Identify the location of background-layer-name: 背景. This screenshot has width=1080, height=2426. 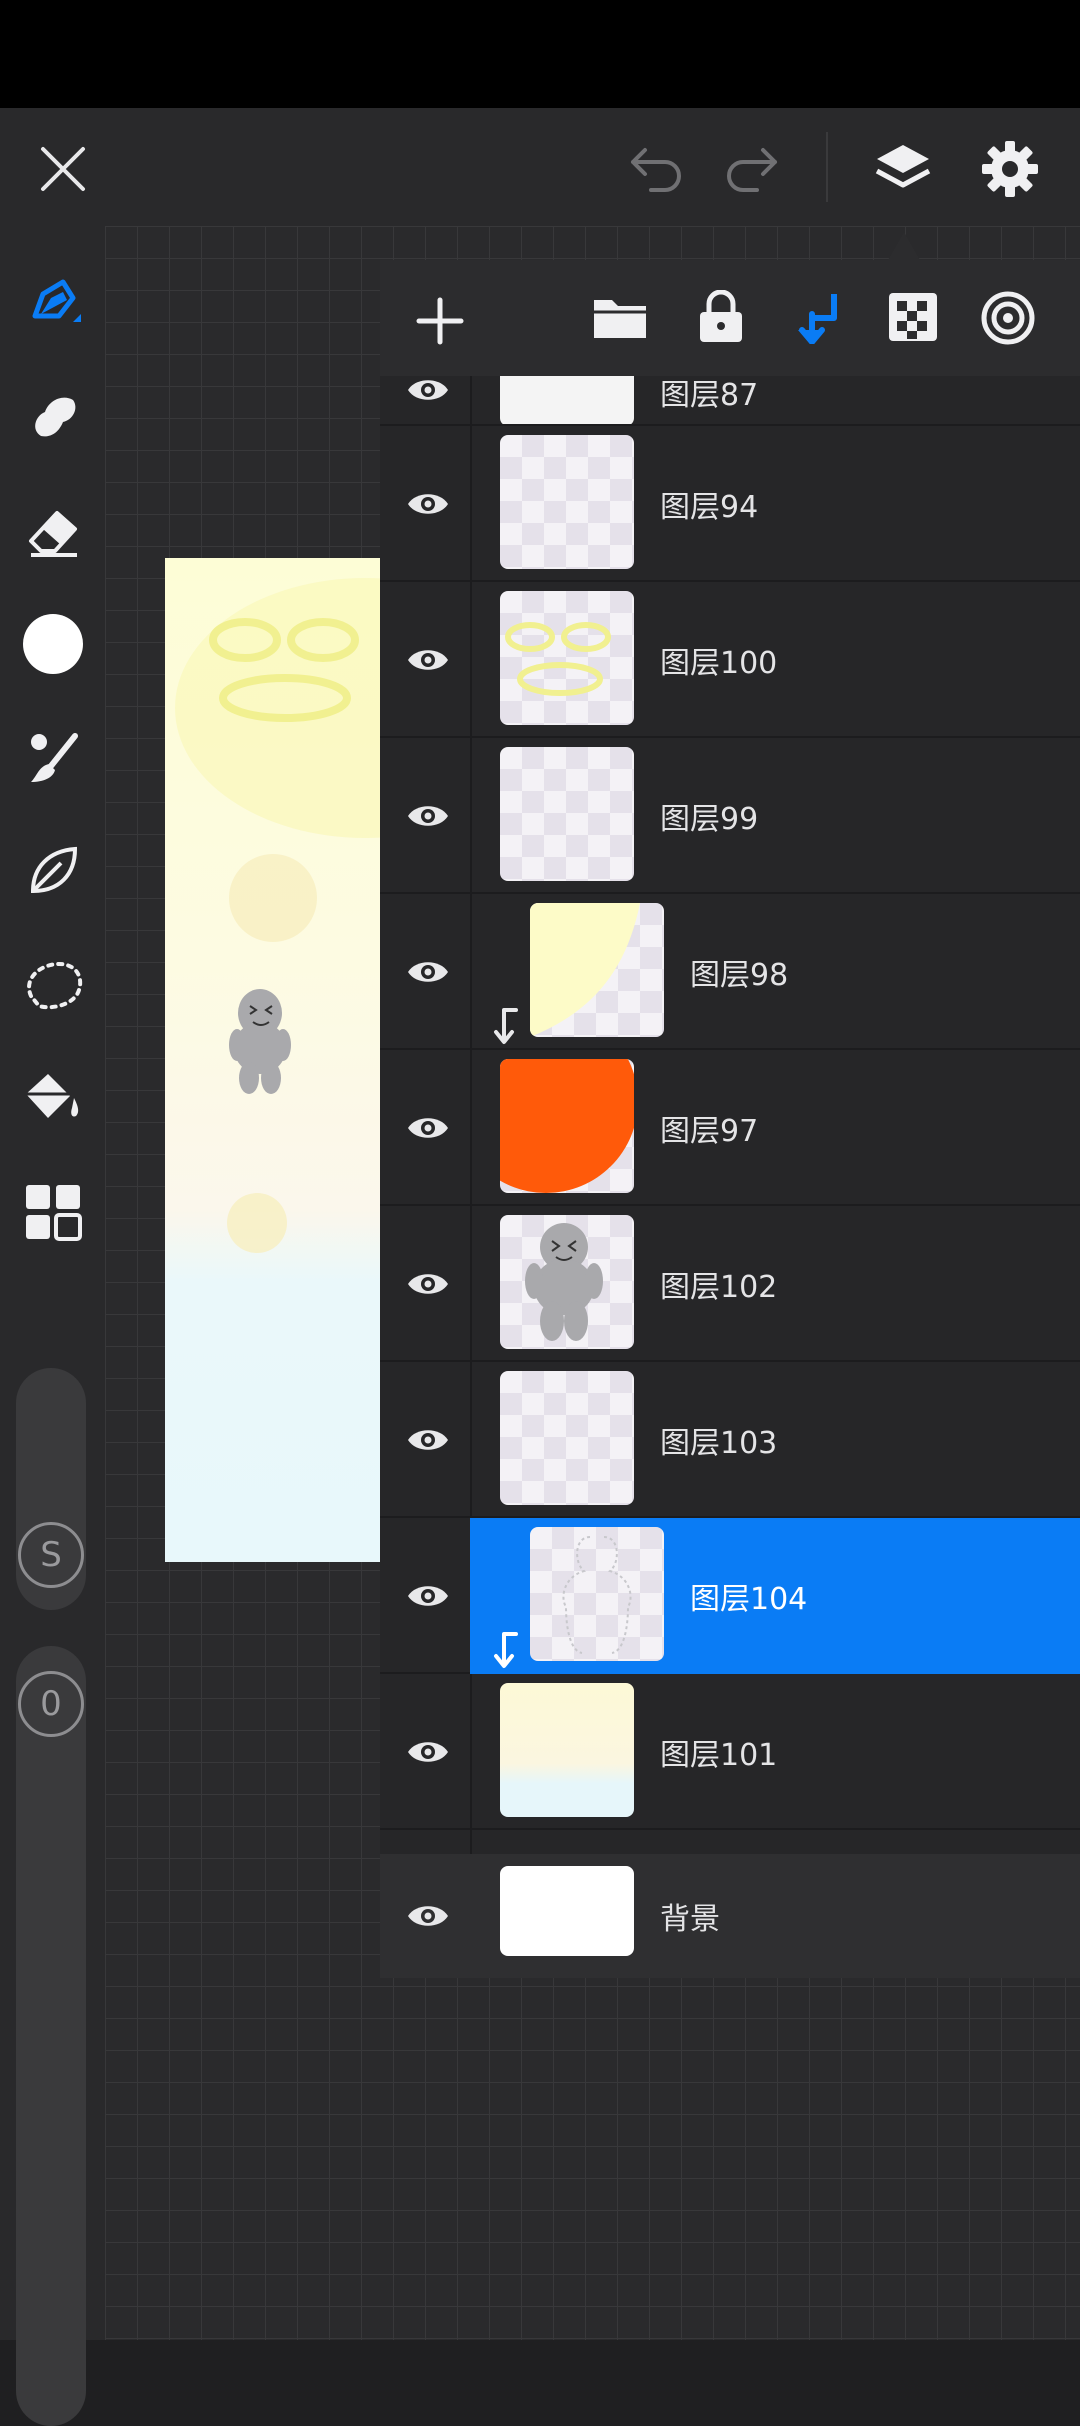
(690, 1919).